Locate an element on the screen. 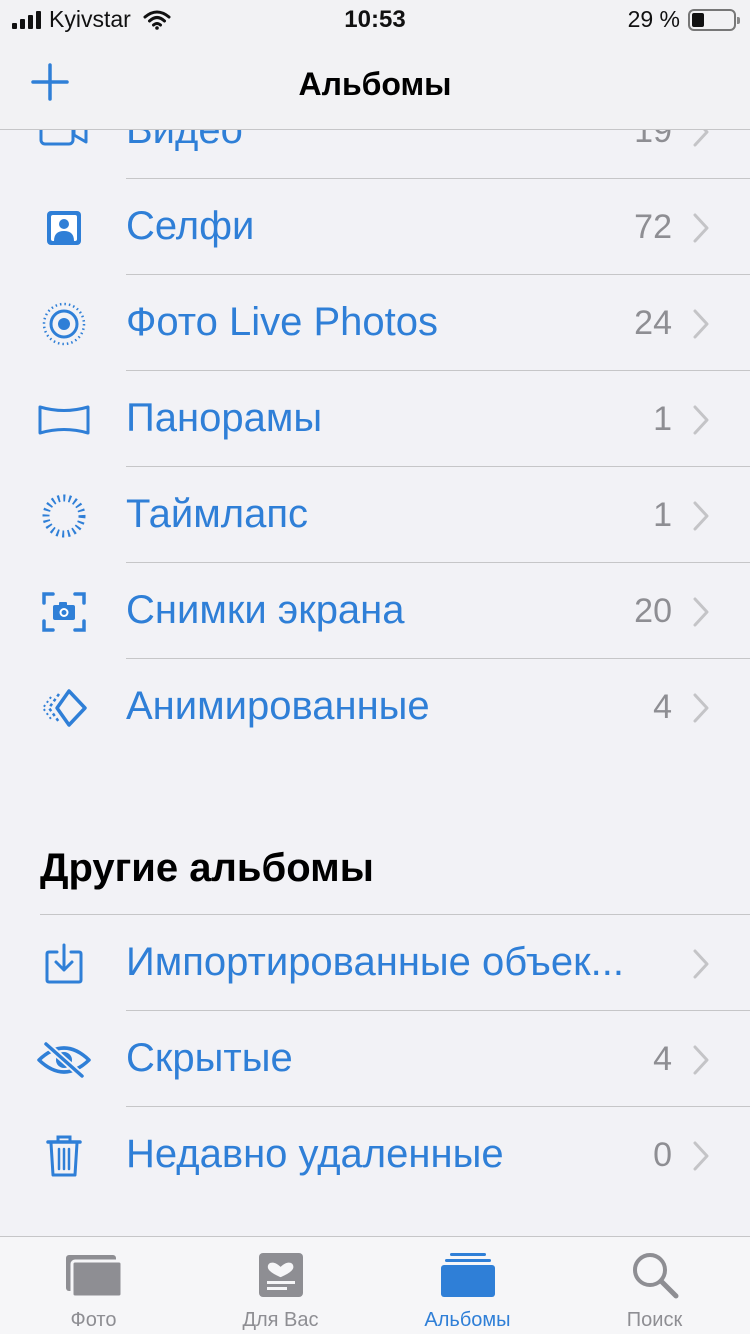 The height and width of the screenshot is (1334, 750). photos-tab-icon is located at coordinates (93, 1275).